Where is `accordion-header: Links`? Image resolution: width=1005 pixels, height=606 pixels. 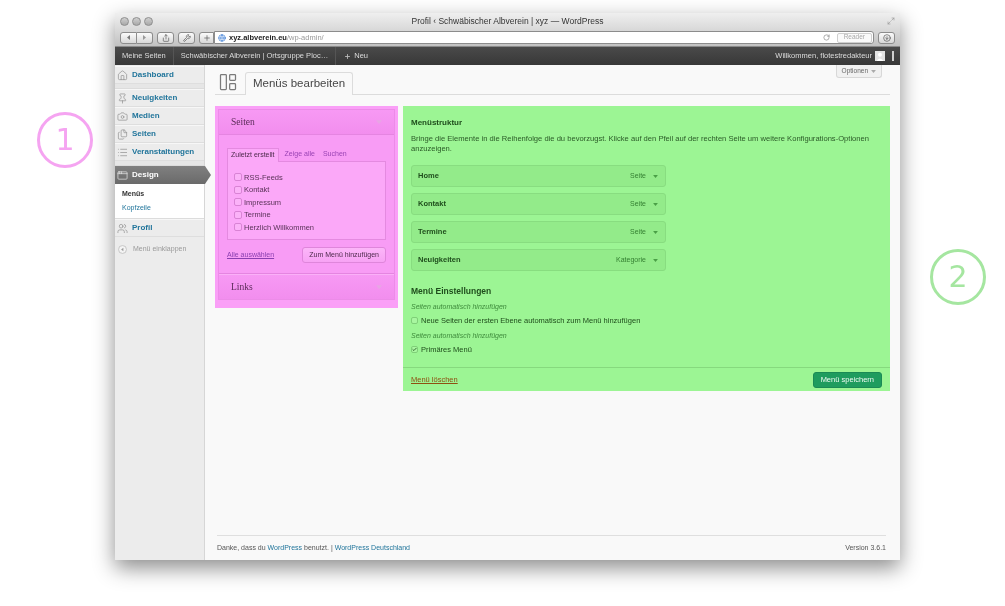
accordion-header: Links is located at coordinates (306, 286).